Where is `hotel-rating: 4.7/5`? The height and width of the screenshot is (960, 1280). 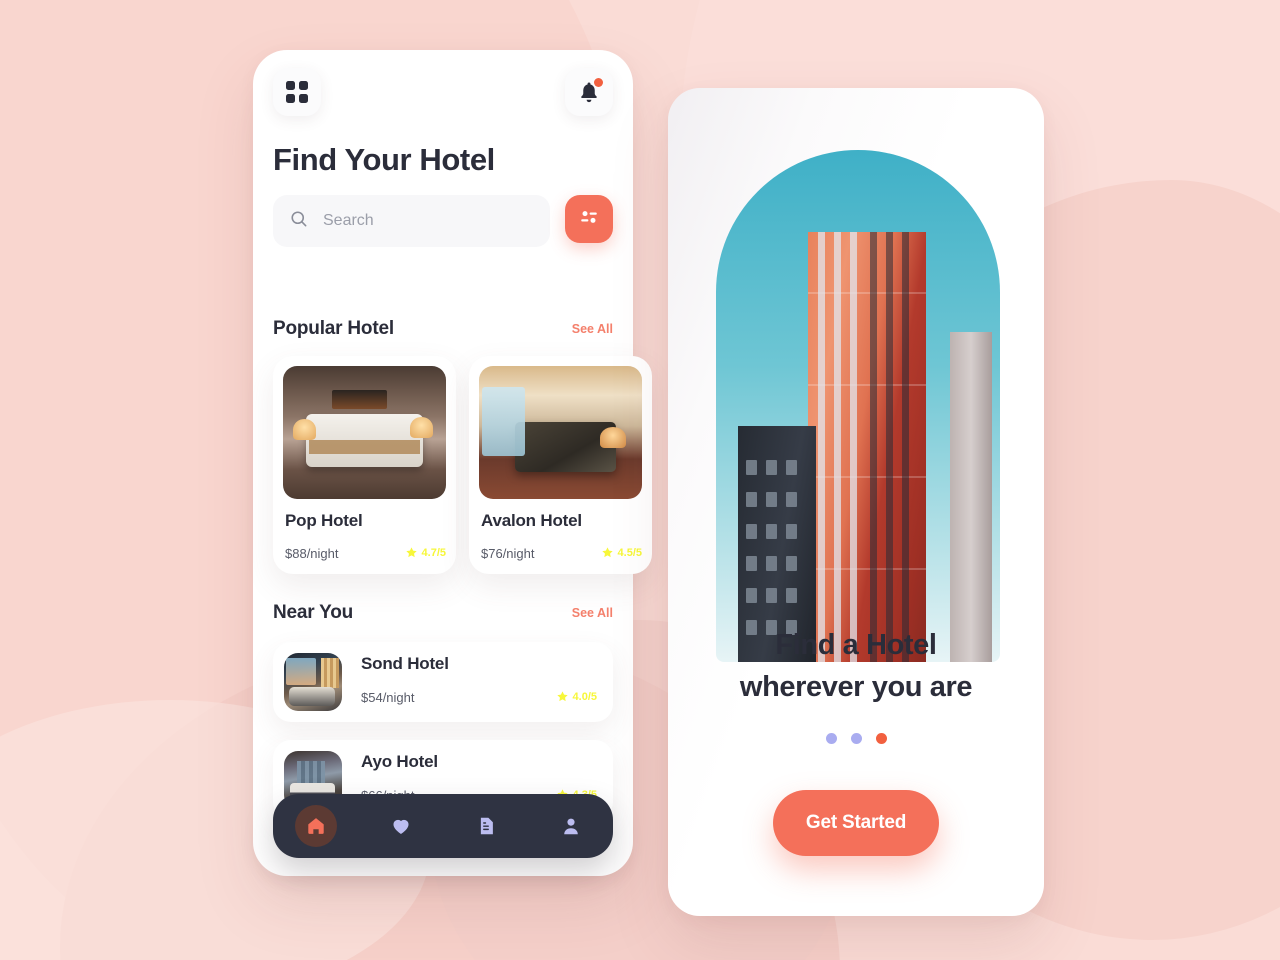 hotel-rating: 4.7/5 is located at coordinates (425, 552).